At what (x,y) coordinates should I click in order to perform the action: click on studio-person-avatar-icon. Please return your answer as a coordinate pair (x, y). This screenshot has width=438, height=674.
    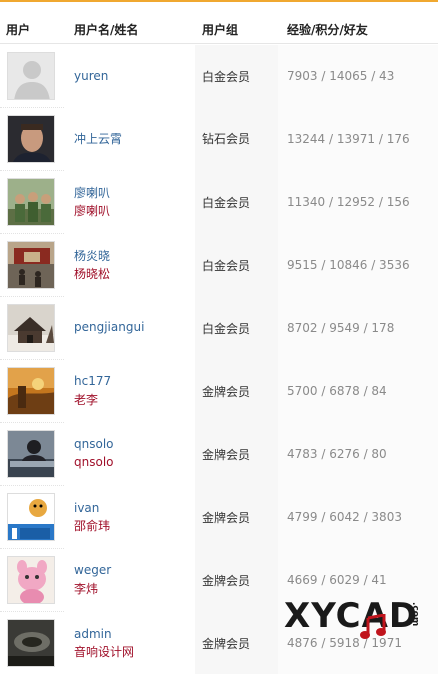
    Looking at the image, I should click on (31, 454).